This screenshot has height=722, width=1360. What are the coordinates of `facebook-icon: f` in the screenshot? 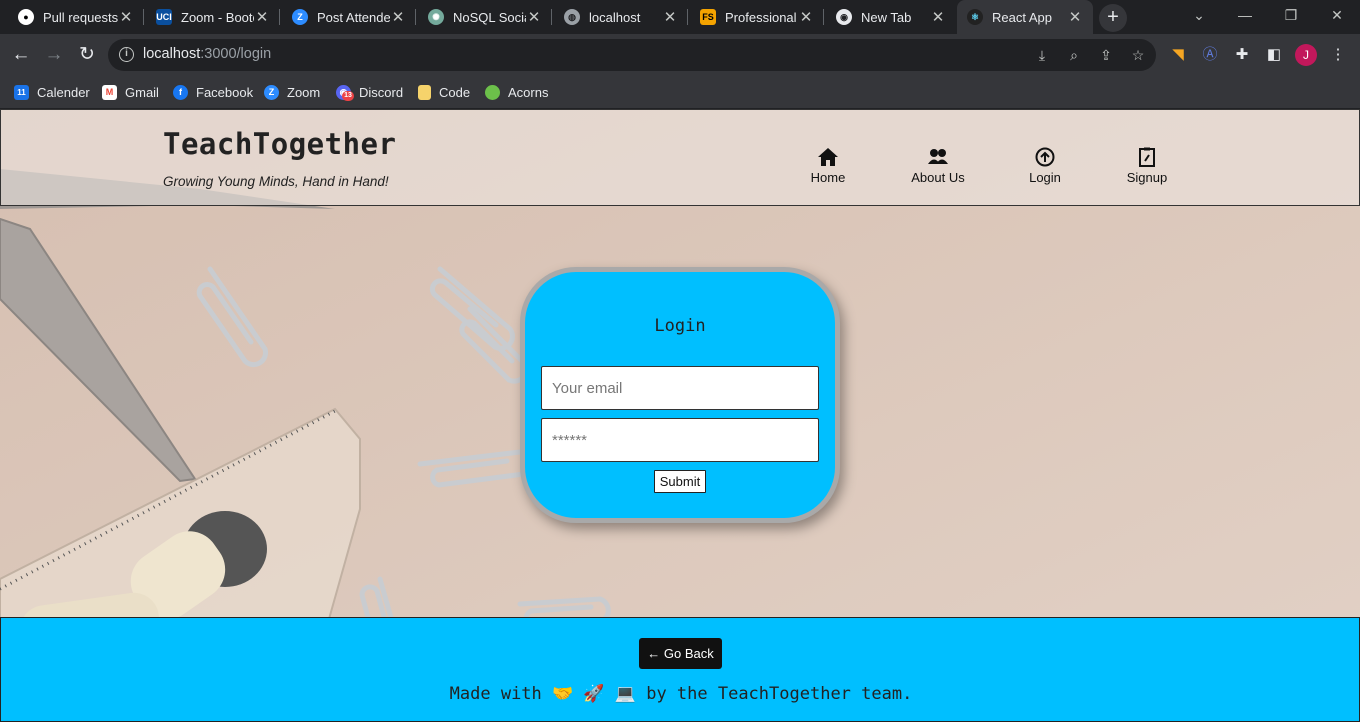 It's located at (180, 92).